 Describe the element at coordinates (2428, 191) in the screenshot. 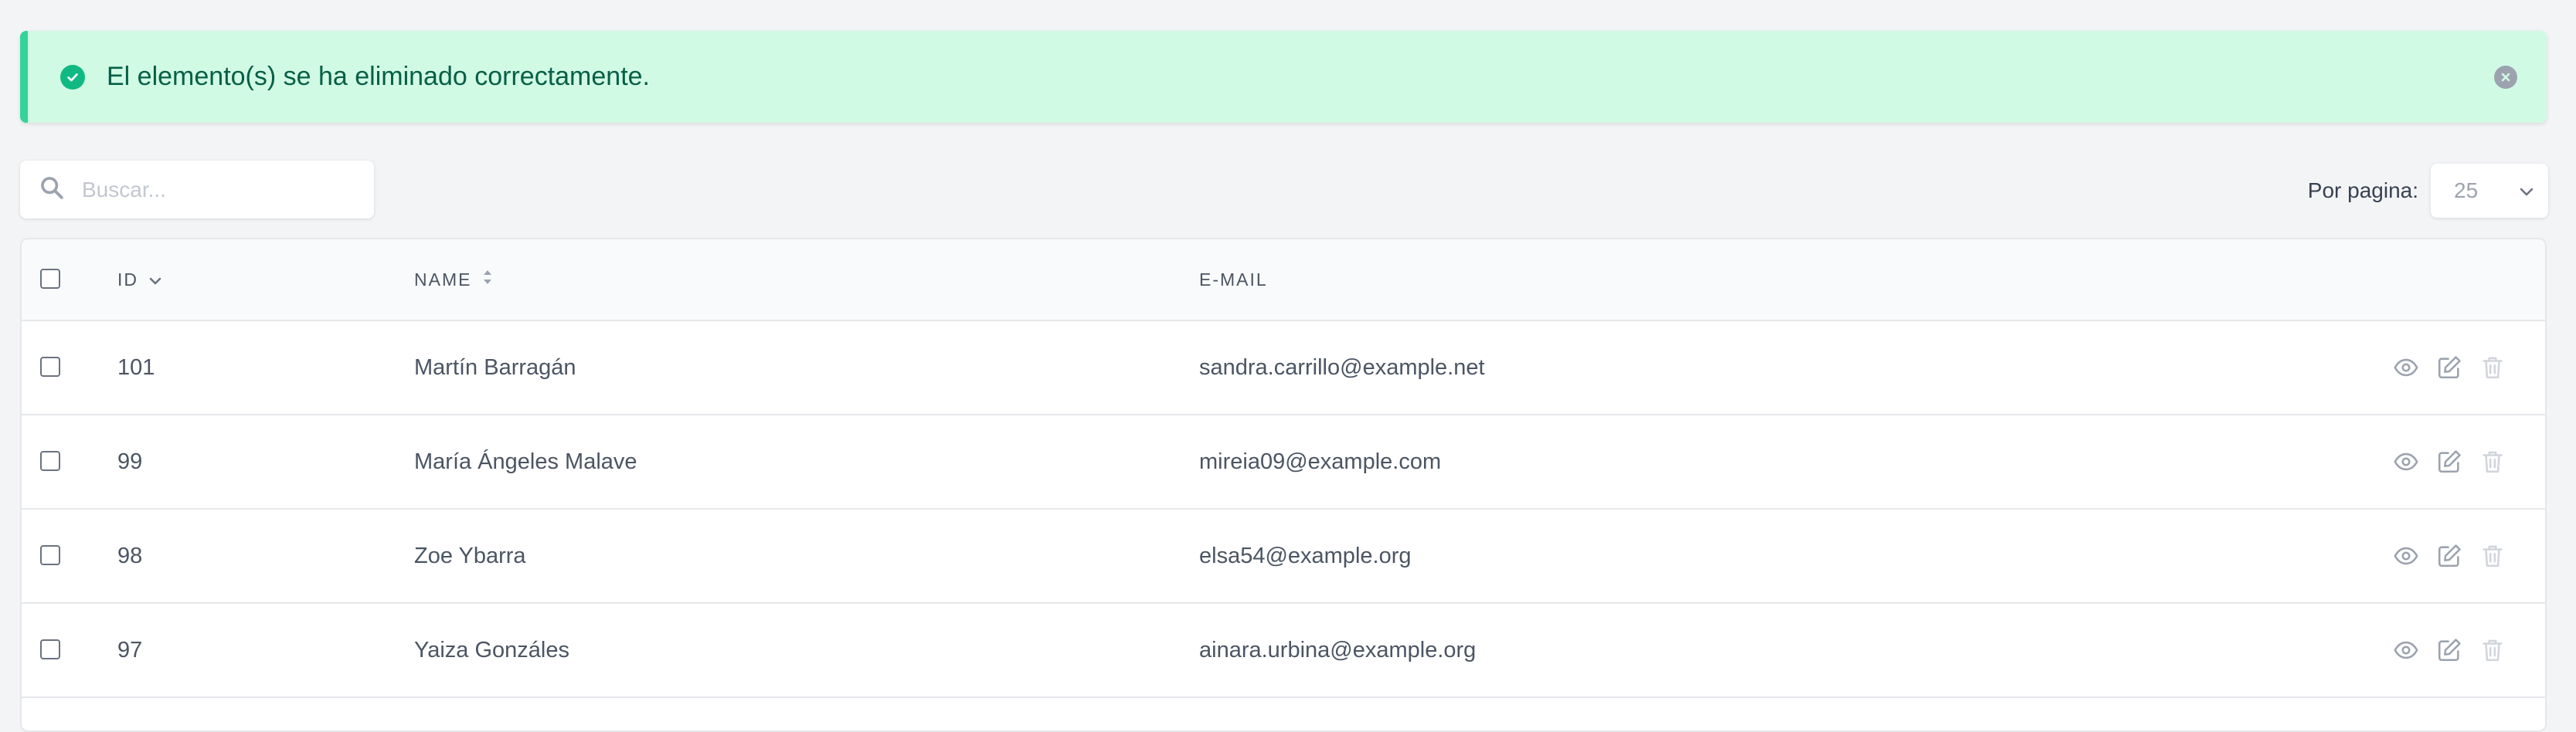

I see `per-page-control: Por pagina: 25` at that location.